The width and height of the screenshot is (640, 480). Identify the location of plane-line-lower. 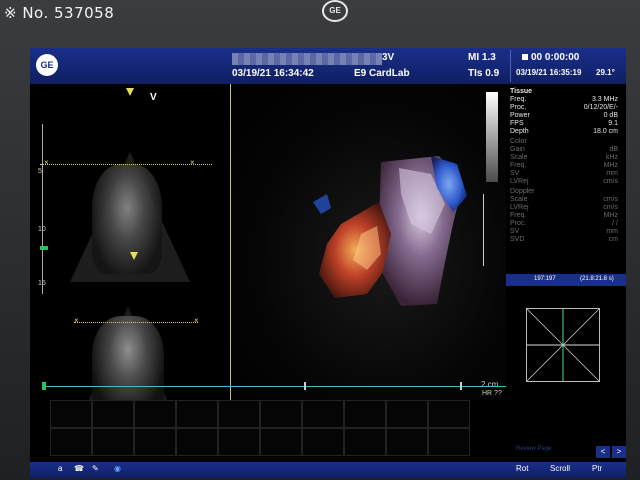
(136, 322).